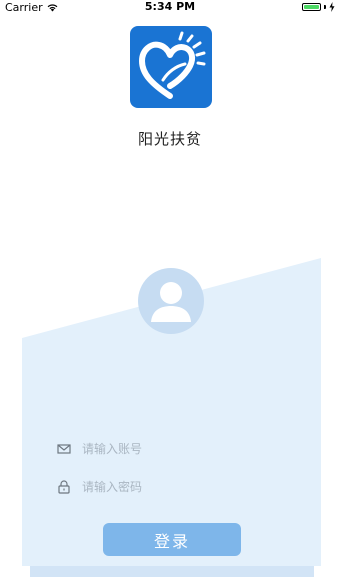 The image size is (340, 577). I want to click on avatar, so click(171, 301).